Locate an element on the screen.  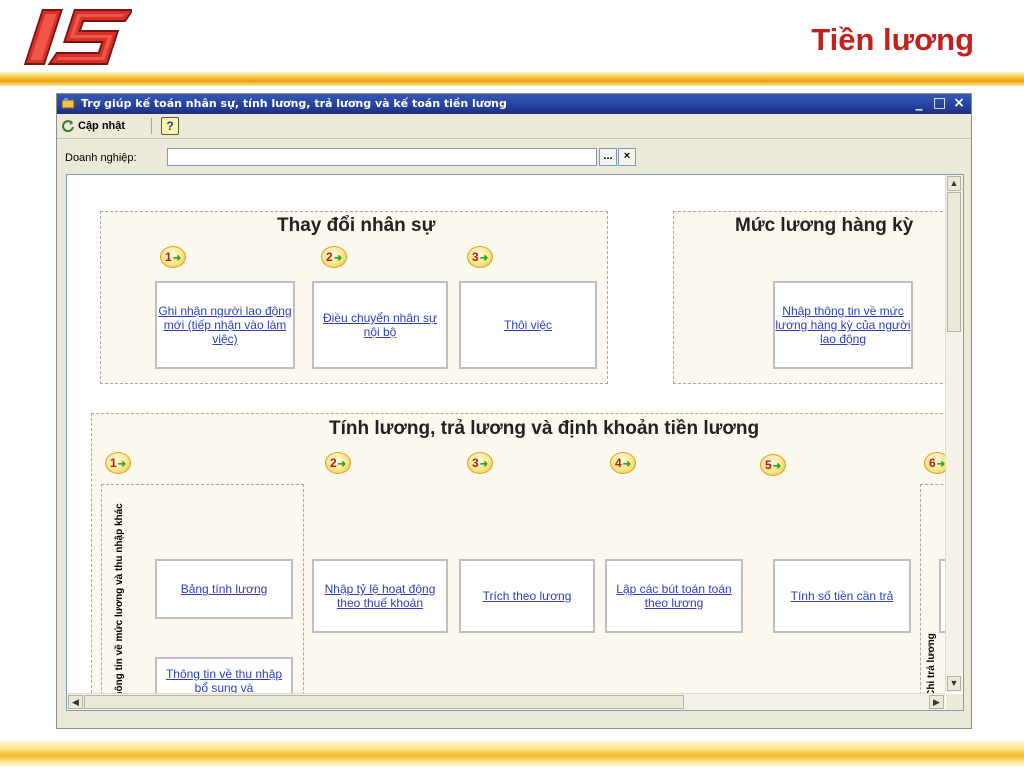
task-resignation-link: Thôi việc is located at coordinates (528, 325).